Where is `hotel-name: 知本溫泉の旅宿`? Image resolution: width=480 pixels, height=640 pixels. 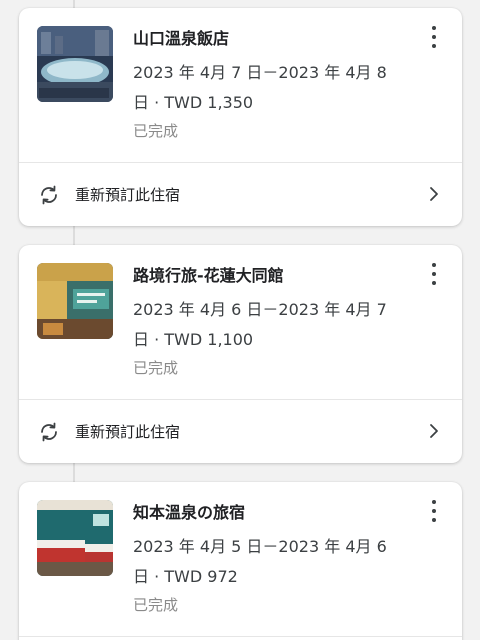 hotel-name: 知本溫泉の旅宿 is located at coordinates (189, 512).